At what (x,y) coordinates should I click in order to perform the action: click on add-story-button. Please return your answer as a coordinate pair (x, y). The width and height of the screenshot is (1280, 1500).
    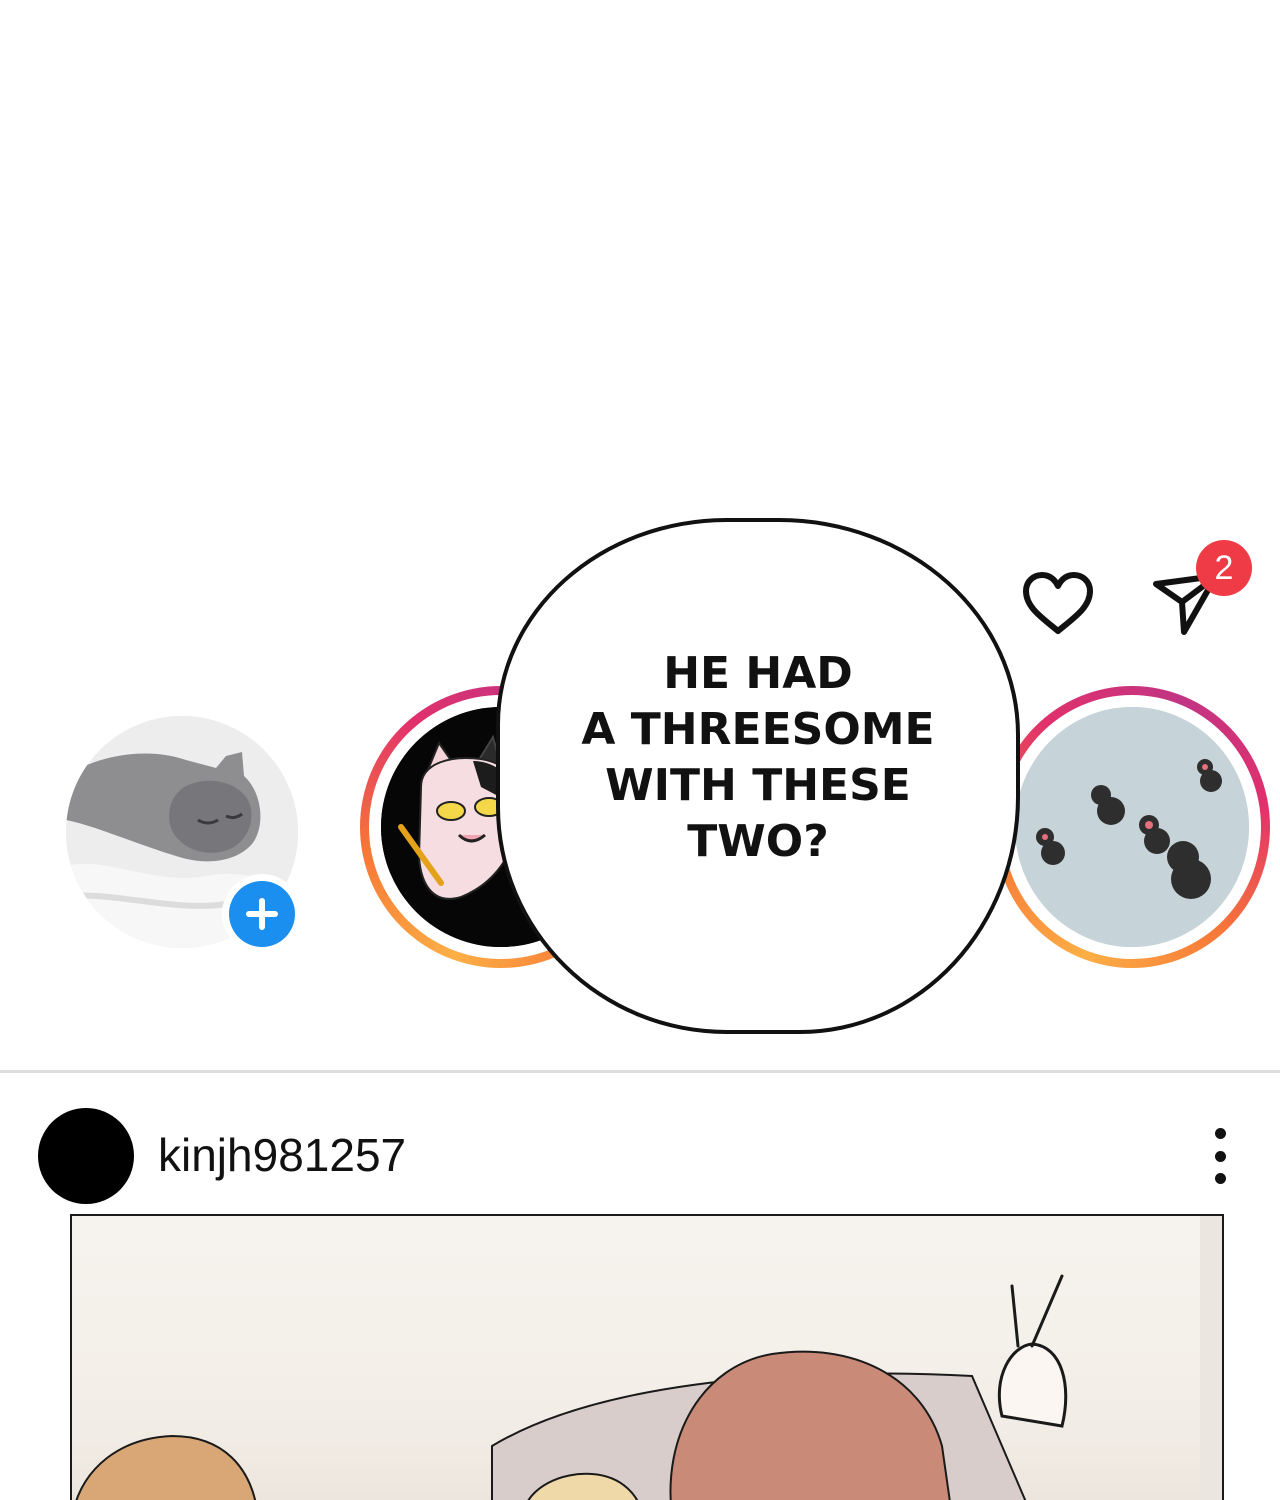
    Looking at the image, I should click on (262, 914).